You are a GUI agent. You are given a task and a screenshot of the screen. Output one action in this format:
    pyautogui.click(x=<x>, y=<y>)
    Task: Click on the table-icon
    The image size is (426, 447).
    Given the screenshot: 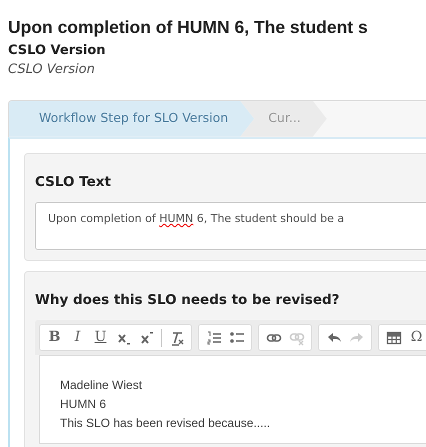 What is the action you would take?
    pyautogui.click(x=394, y=338)
    